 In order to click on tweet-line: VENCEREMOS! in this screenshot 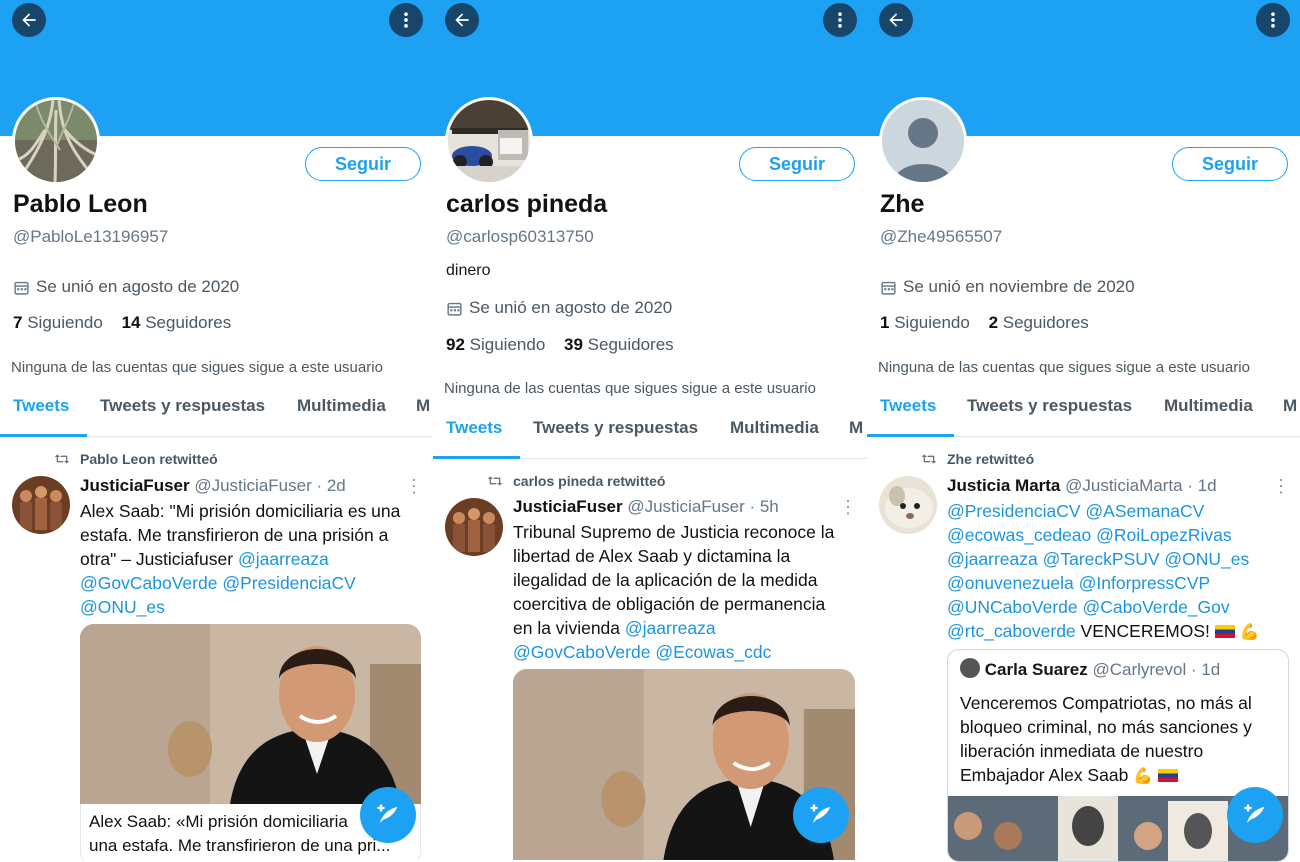, I will do `click(1145, 631)`.